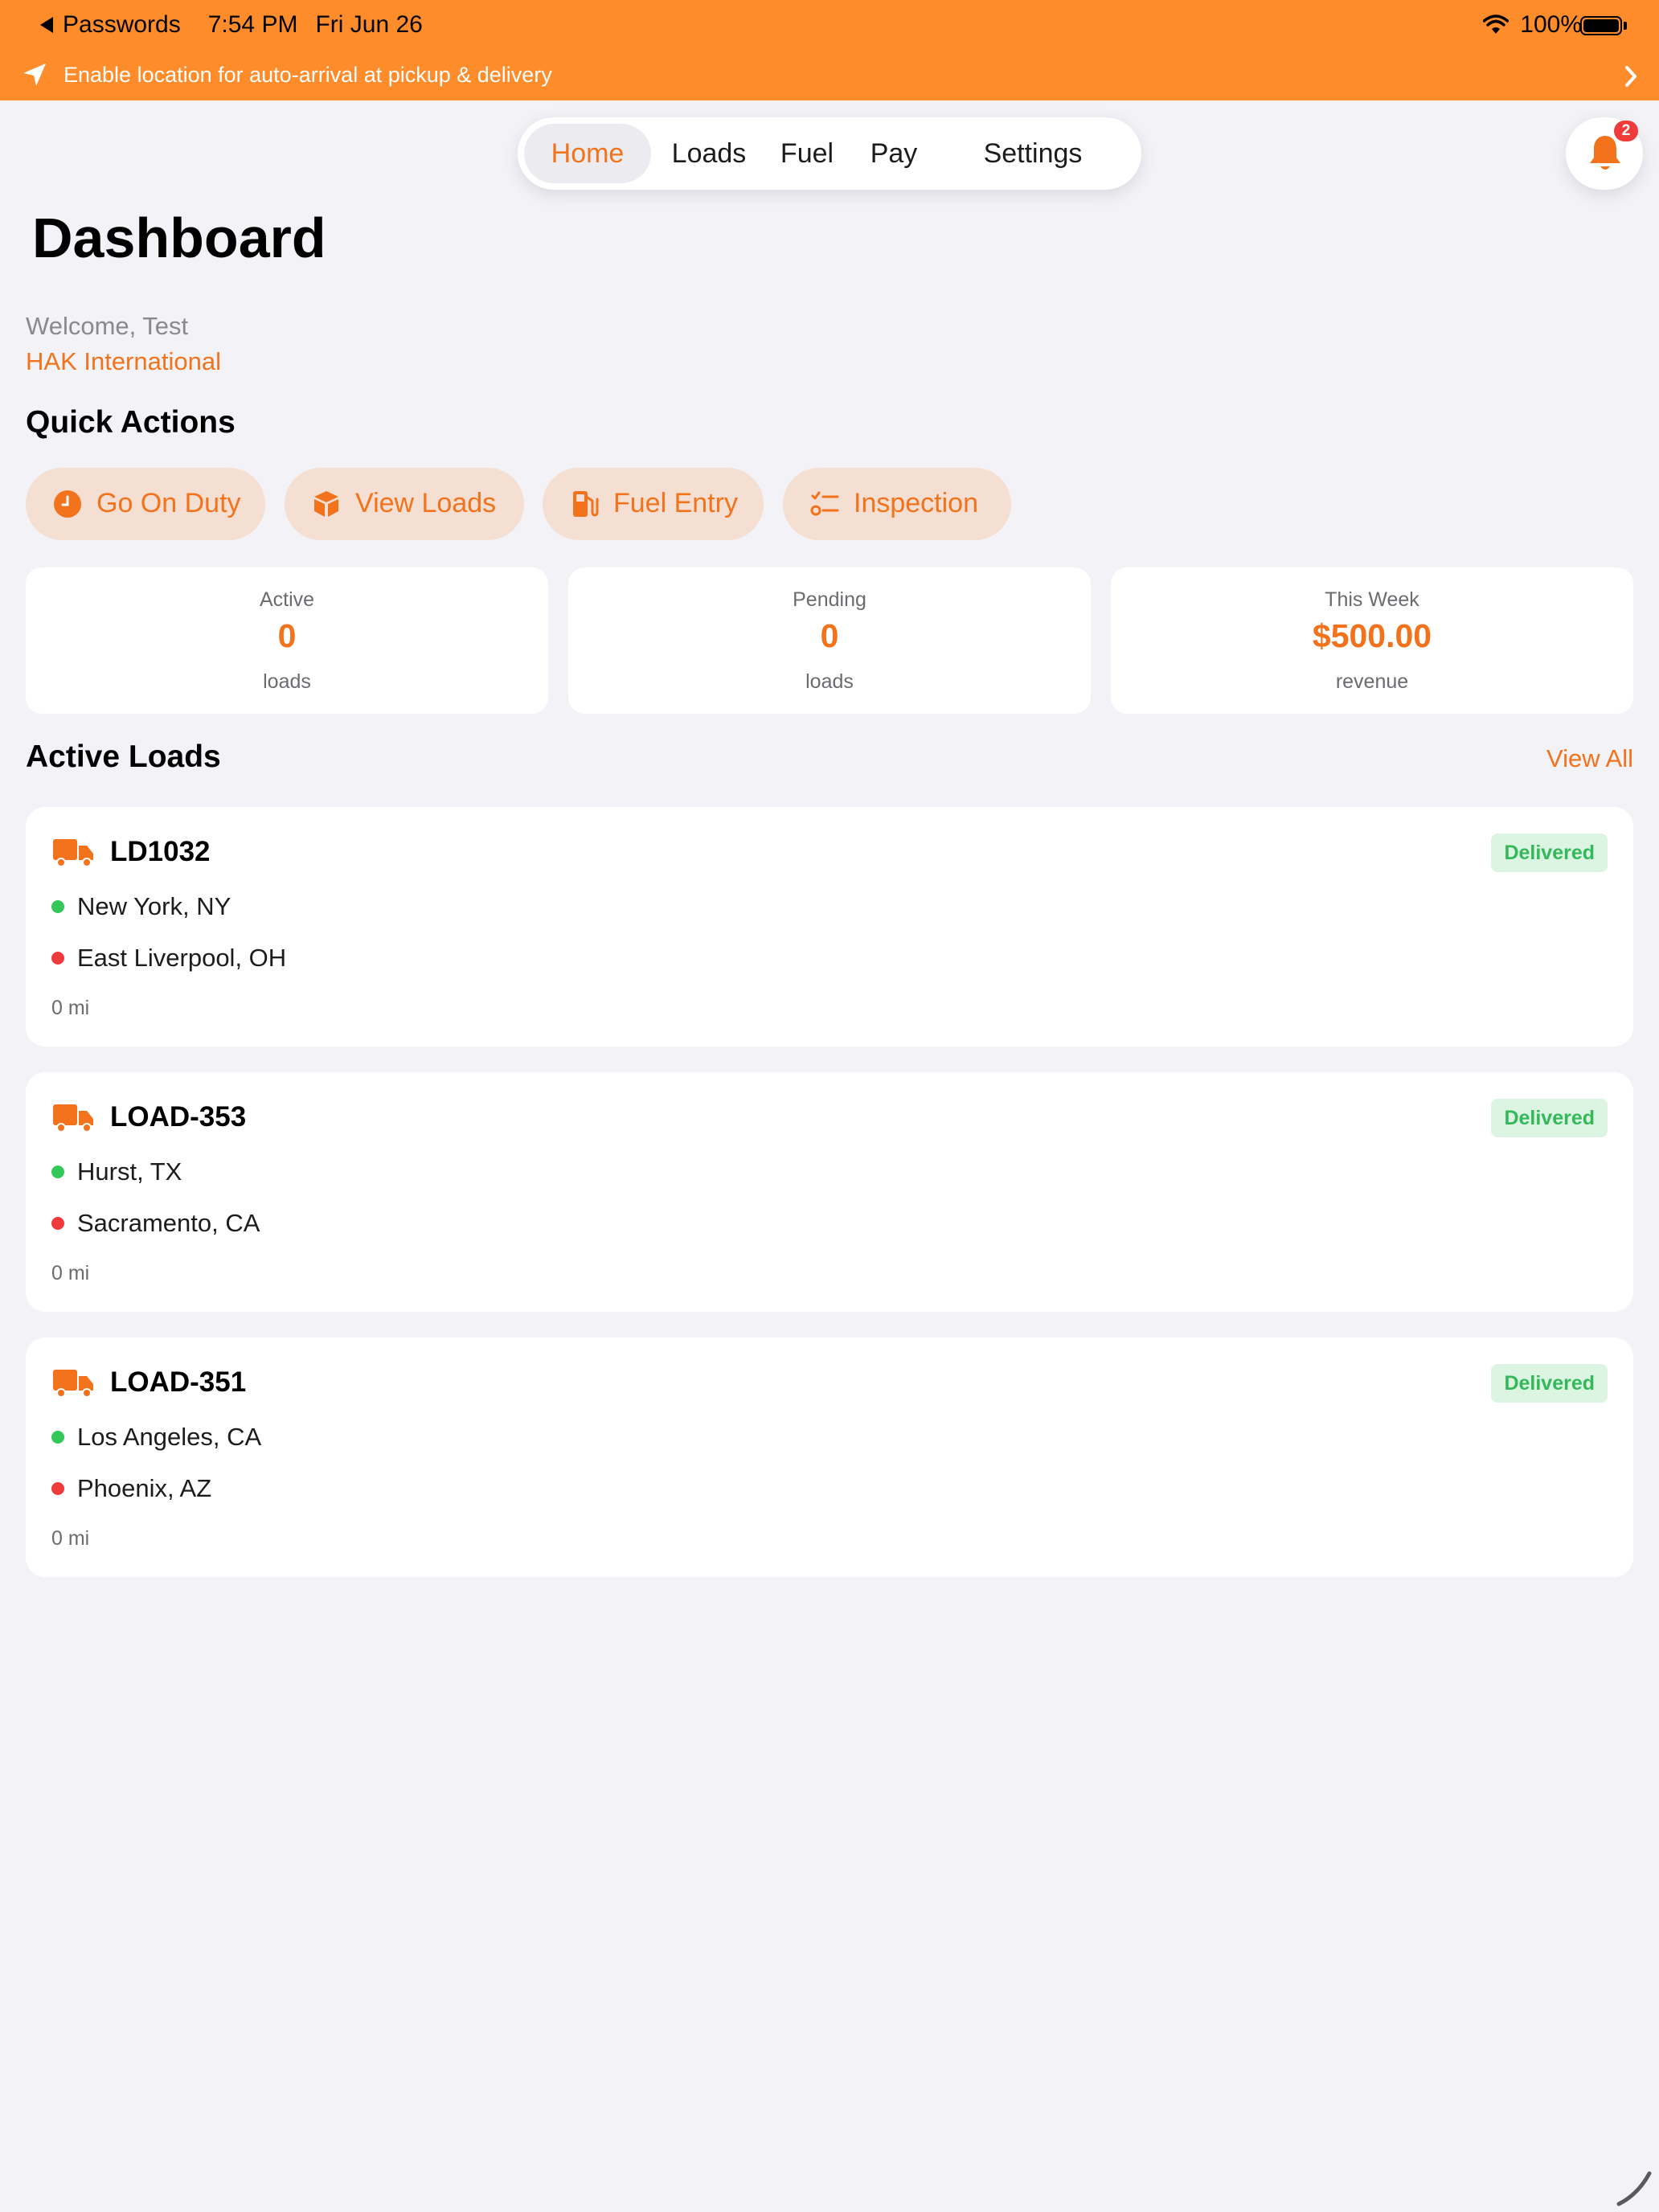  Describe the element at coordinates (1551, 24) in the screenshot. I see `battery-percent: 100%` at that location.